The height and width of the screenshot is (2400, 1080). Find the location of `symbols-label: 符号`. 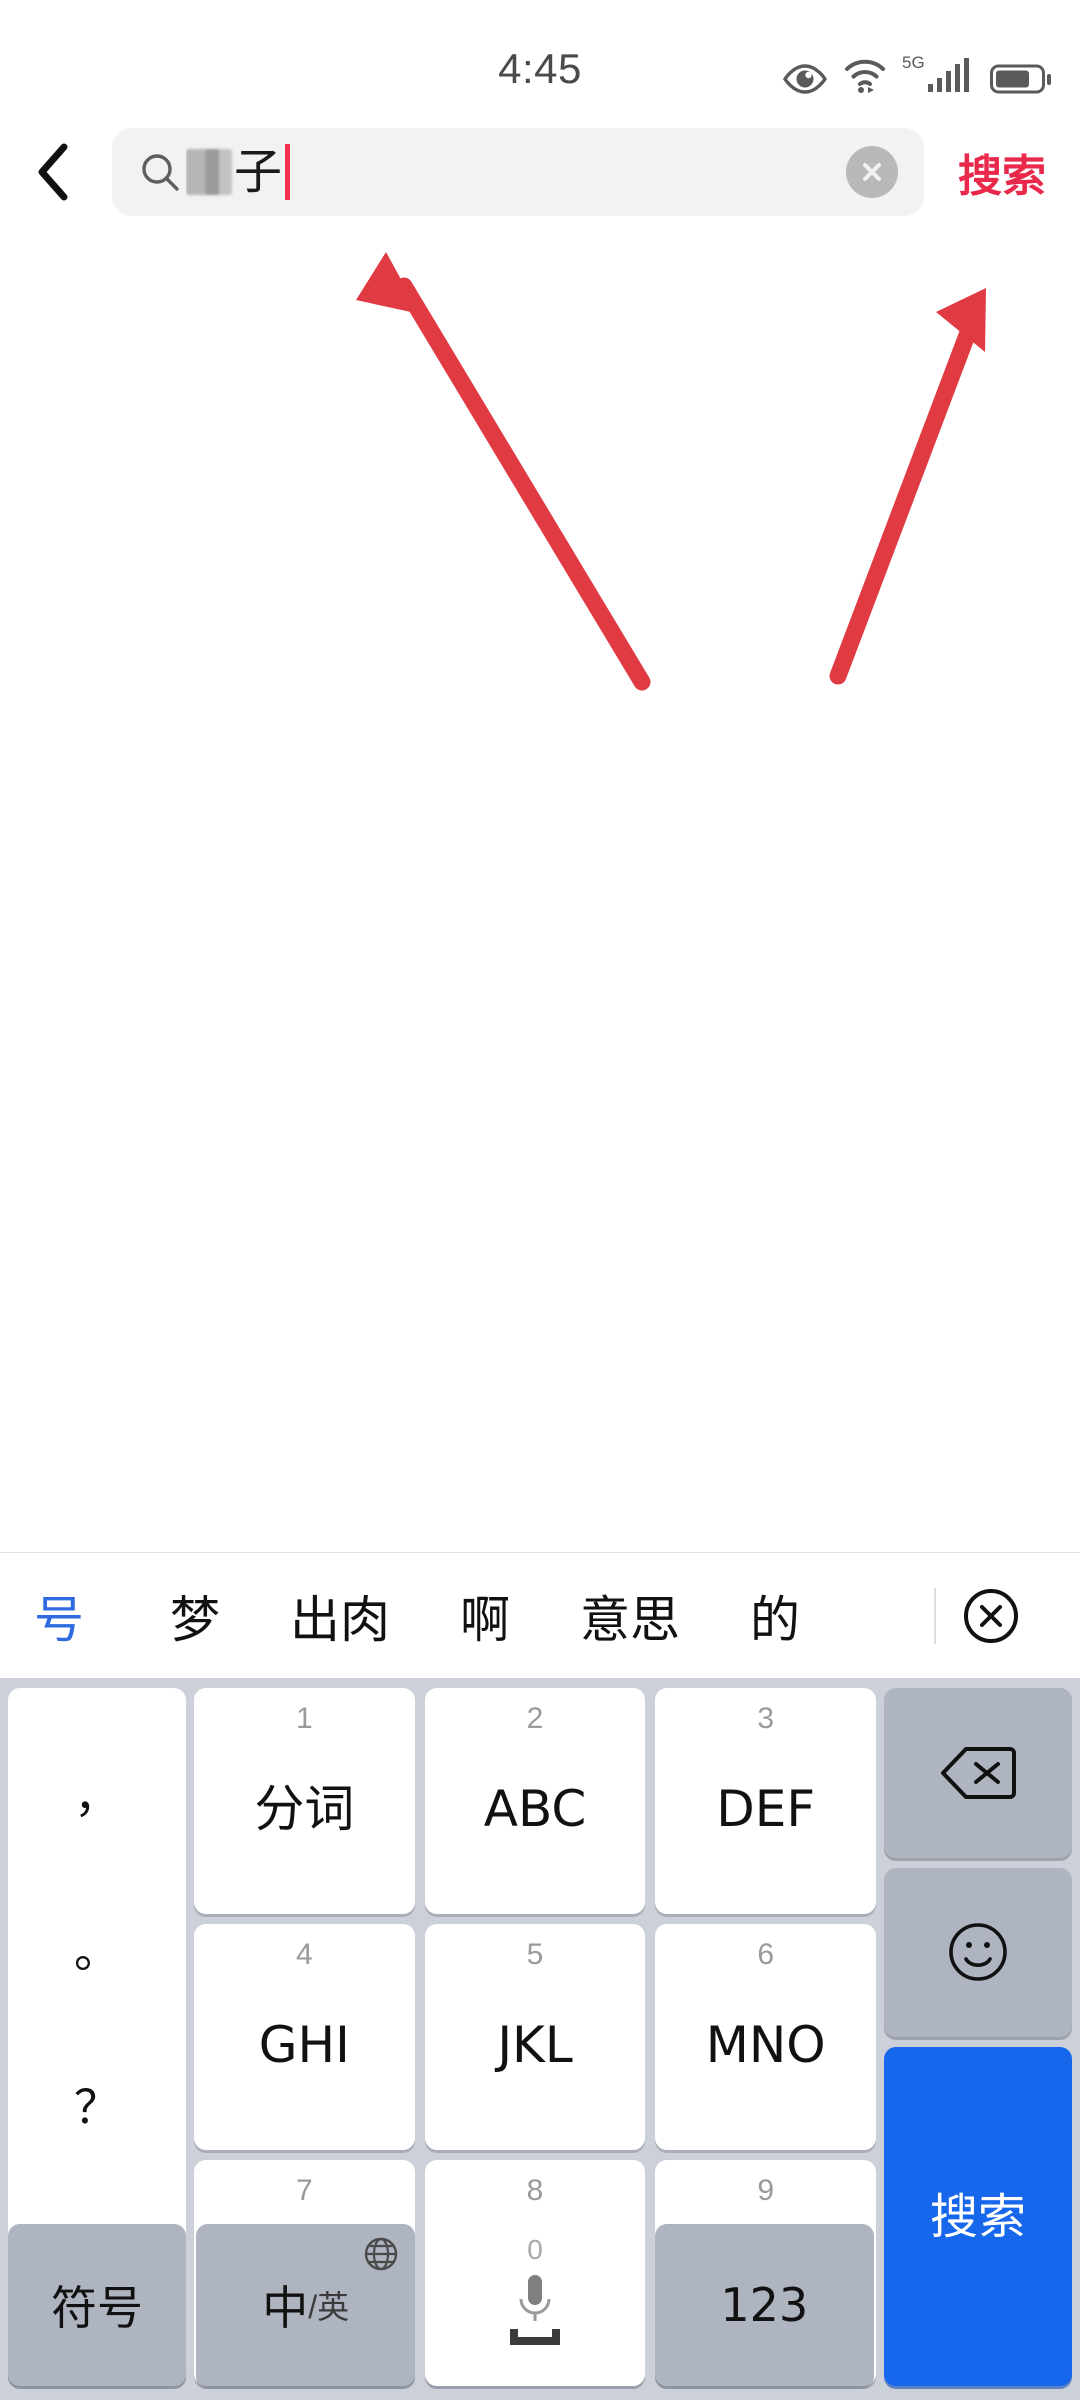

symbols-label: 符号 is located at coordinates (97, 2308).